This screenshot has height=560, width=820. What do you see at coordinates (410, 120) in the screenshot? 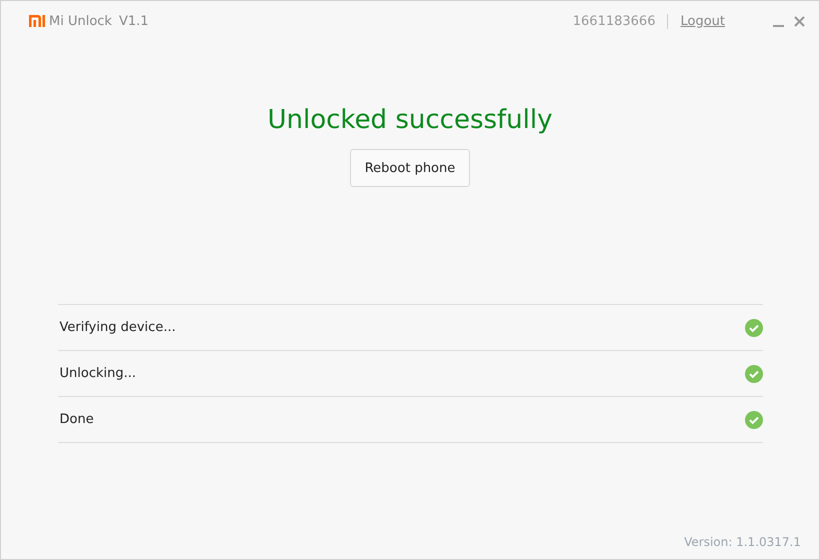
I see `status-heading: Unlocked successfully` at bounding box center [410, 120].